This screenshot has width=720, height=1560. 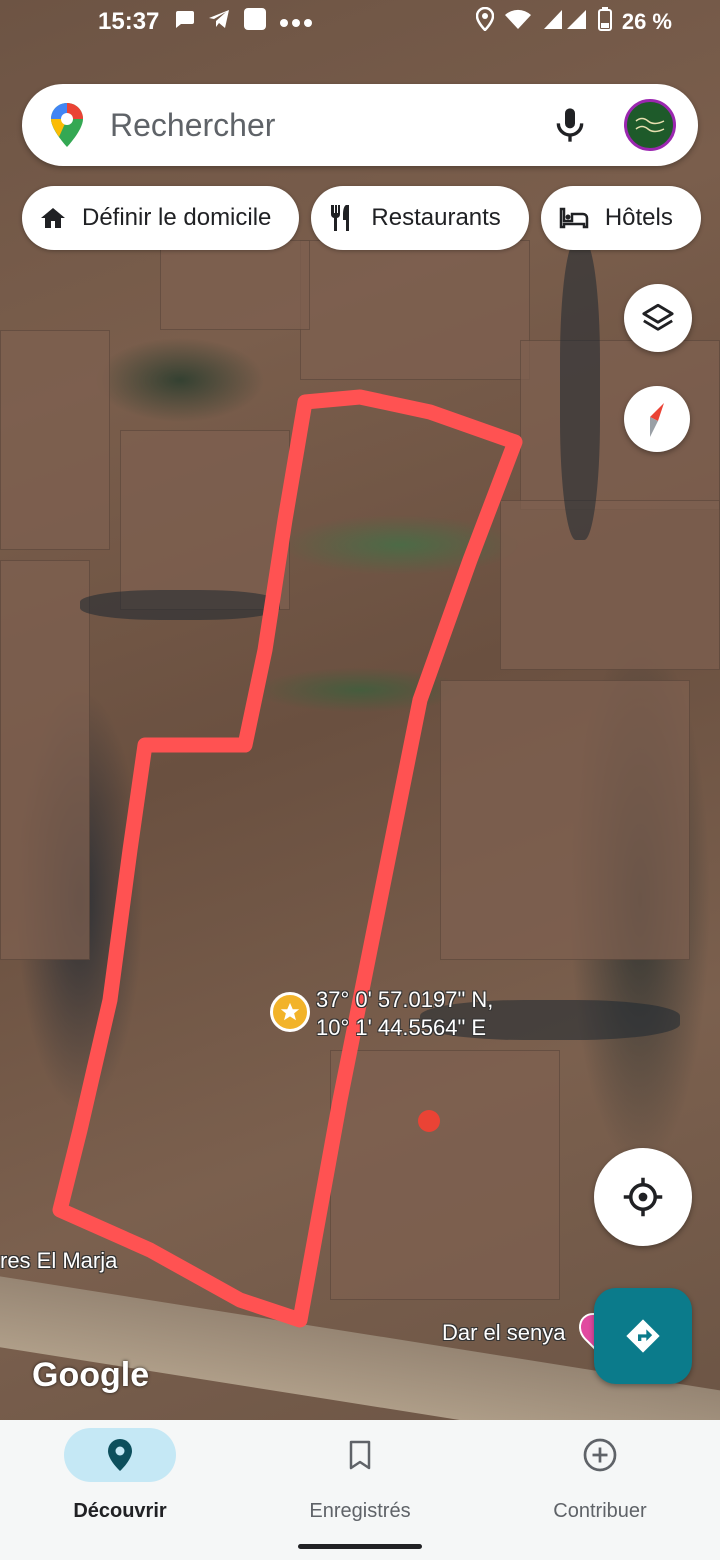 I want to click on battery-percent: 26 %, so click(x=646, y=21).